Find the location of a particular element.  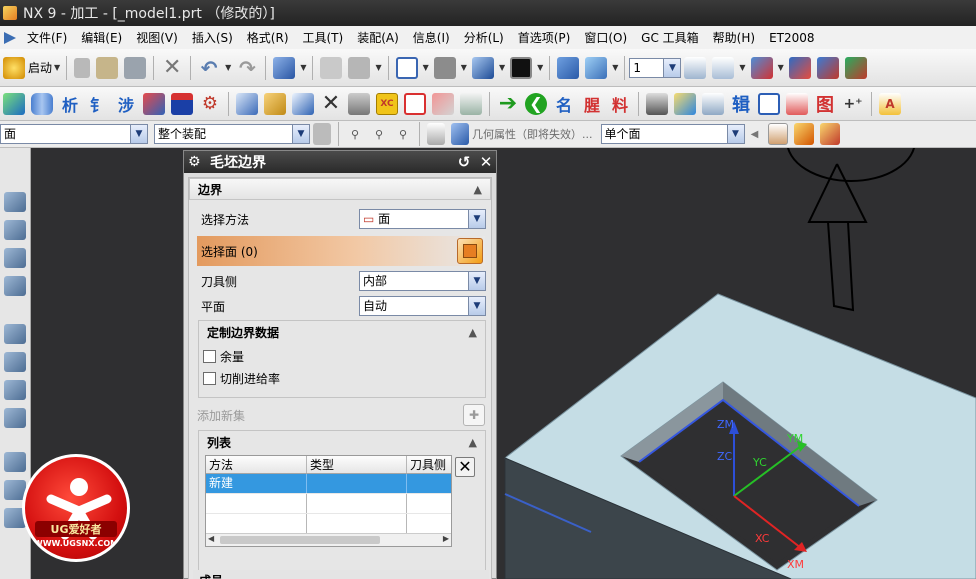

face-select-2-icon is located at coordinates (803, 134).